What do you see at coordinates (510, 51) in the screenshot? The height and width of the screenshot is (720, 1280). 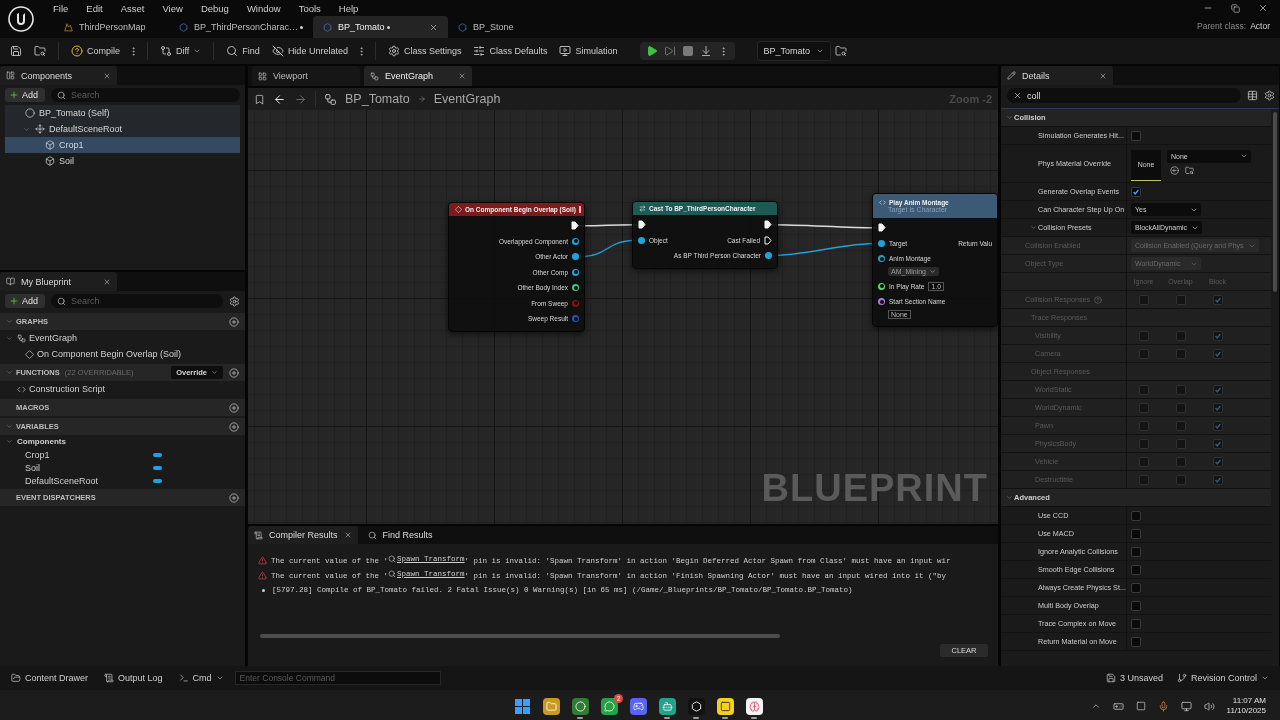 I see `class-defaults-button: Class Defaults` at bounding box center [510, 51].